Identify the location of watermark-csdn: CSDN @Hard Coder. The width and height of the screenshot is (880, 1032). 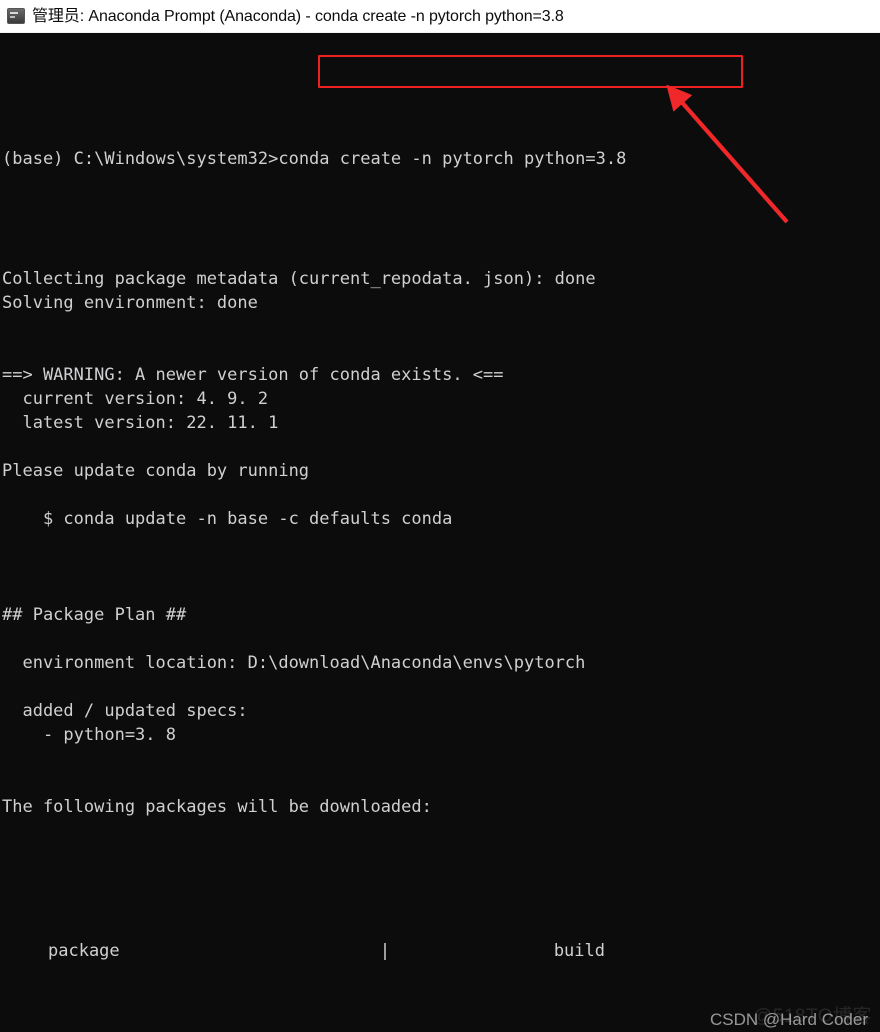
(788, 1019).